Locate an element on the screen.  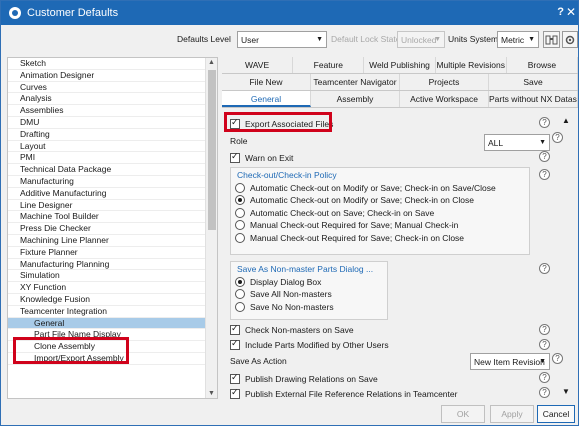
tab-parts-without-nx-datasets: Parts without NX Datasets is located at coordinates (533, 99).